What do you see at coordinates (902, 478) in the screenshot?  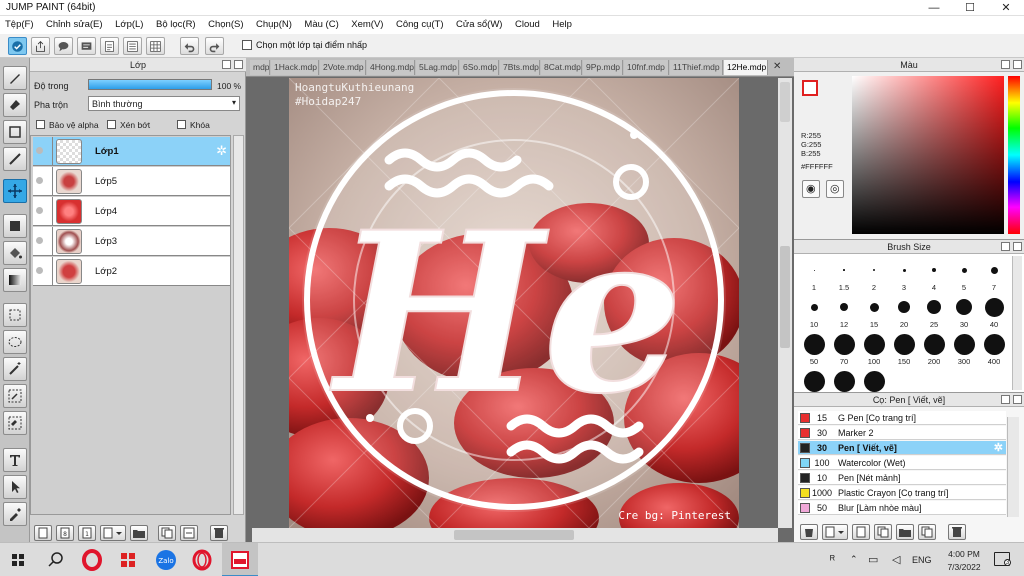 I see `brush-list-item: 10 Pen [Nét mảnh]` at bounding box center [902, 478].